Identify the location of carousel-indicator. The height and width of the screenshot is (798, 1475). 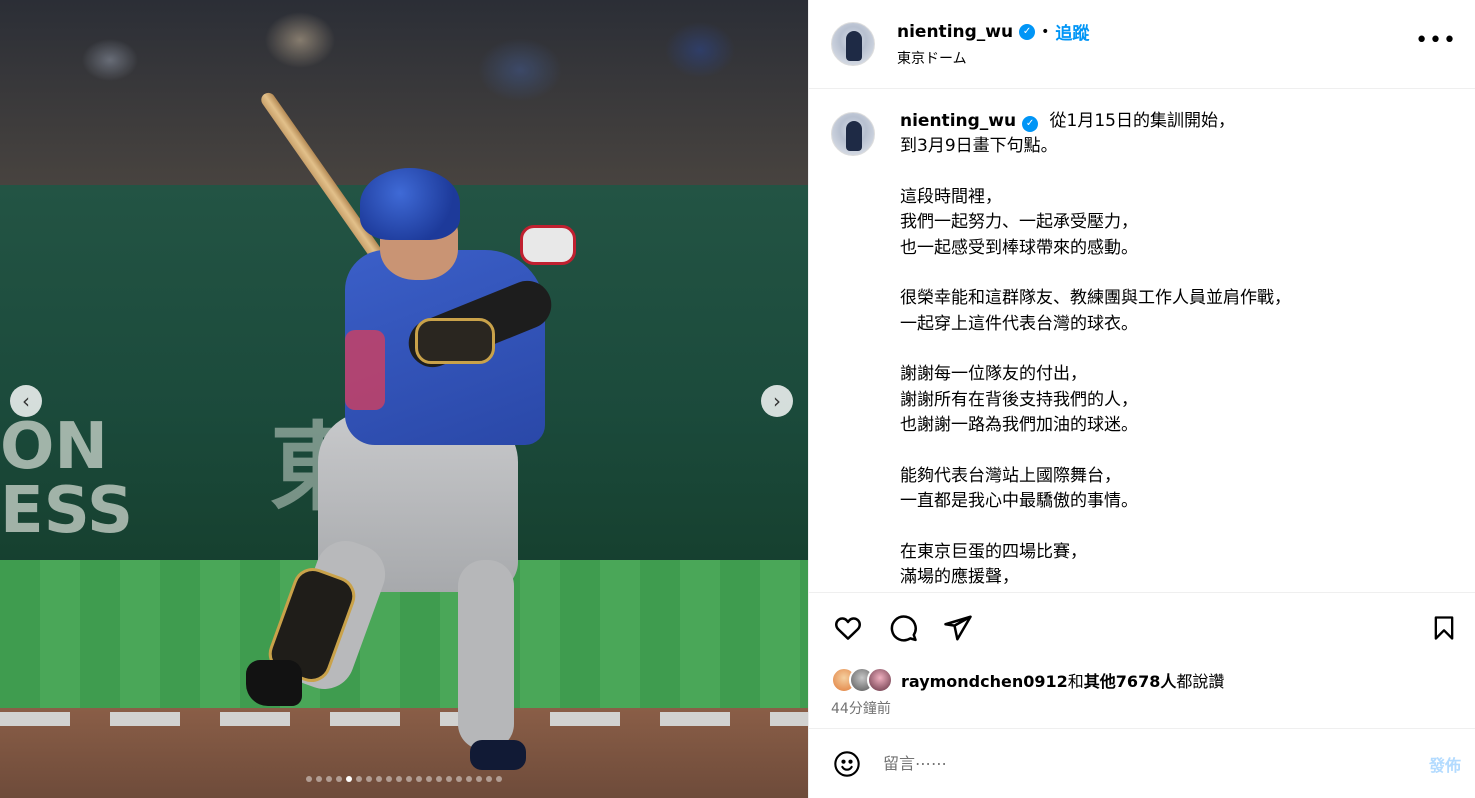
(404, 780).